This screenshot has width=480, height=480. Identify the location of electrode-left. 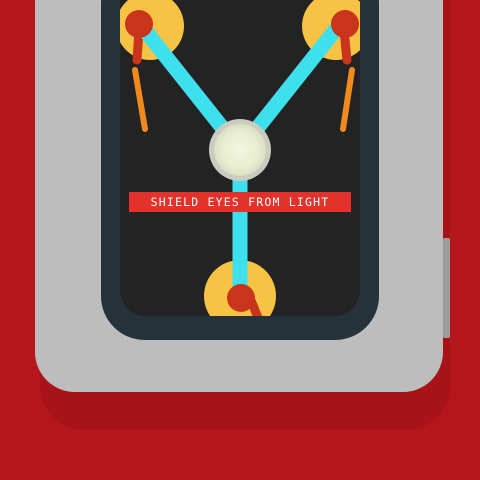
(139, 24).